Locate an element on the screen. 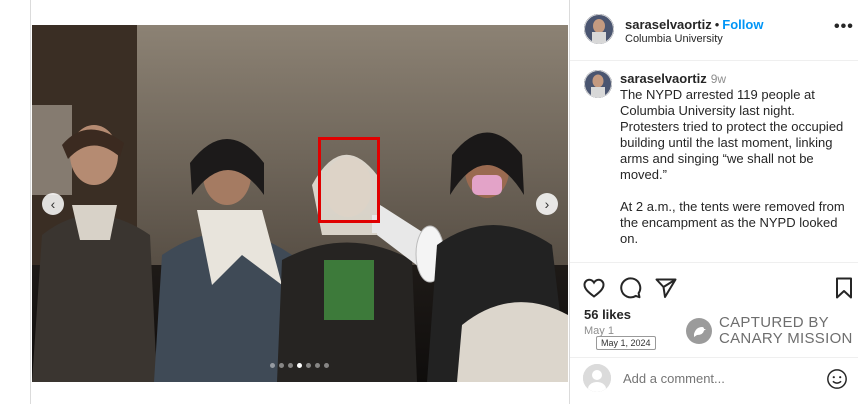 The image size is (858, 405). carousel-prev-button: ‹ is located at coordinates (53, 204).